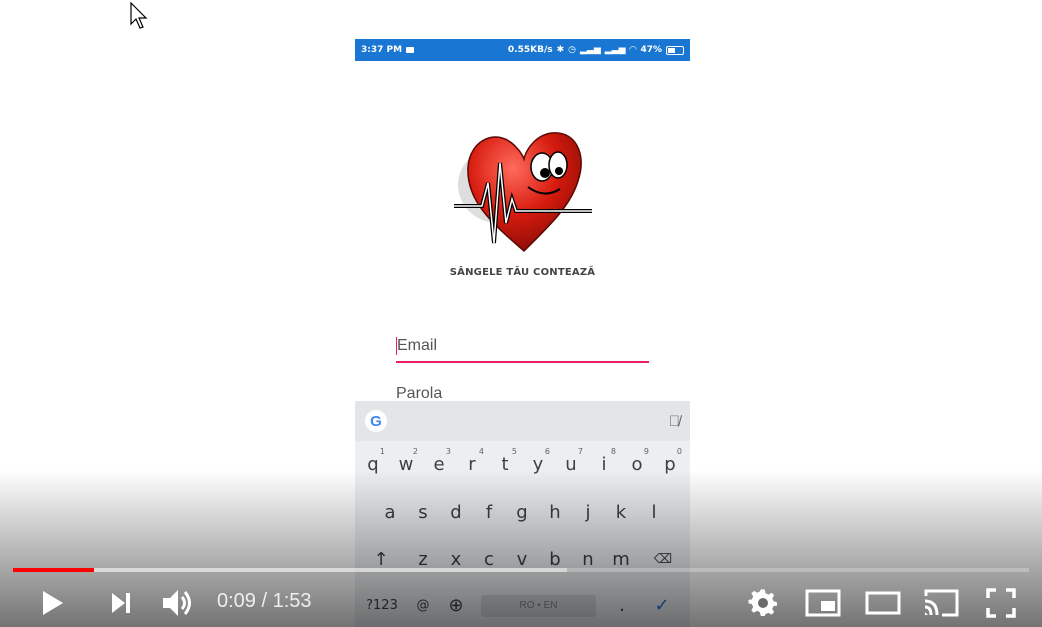 Image resolution: width=1042 pixels, height=627 pixels. Describe the element at coordinates (670, 465) in the screenshot. I see `key-p: p0` at that location.